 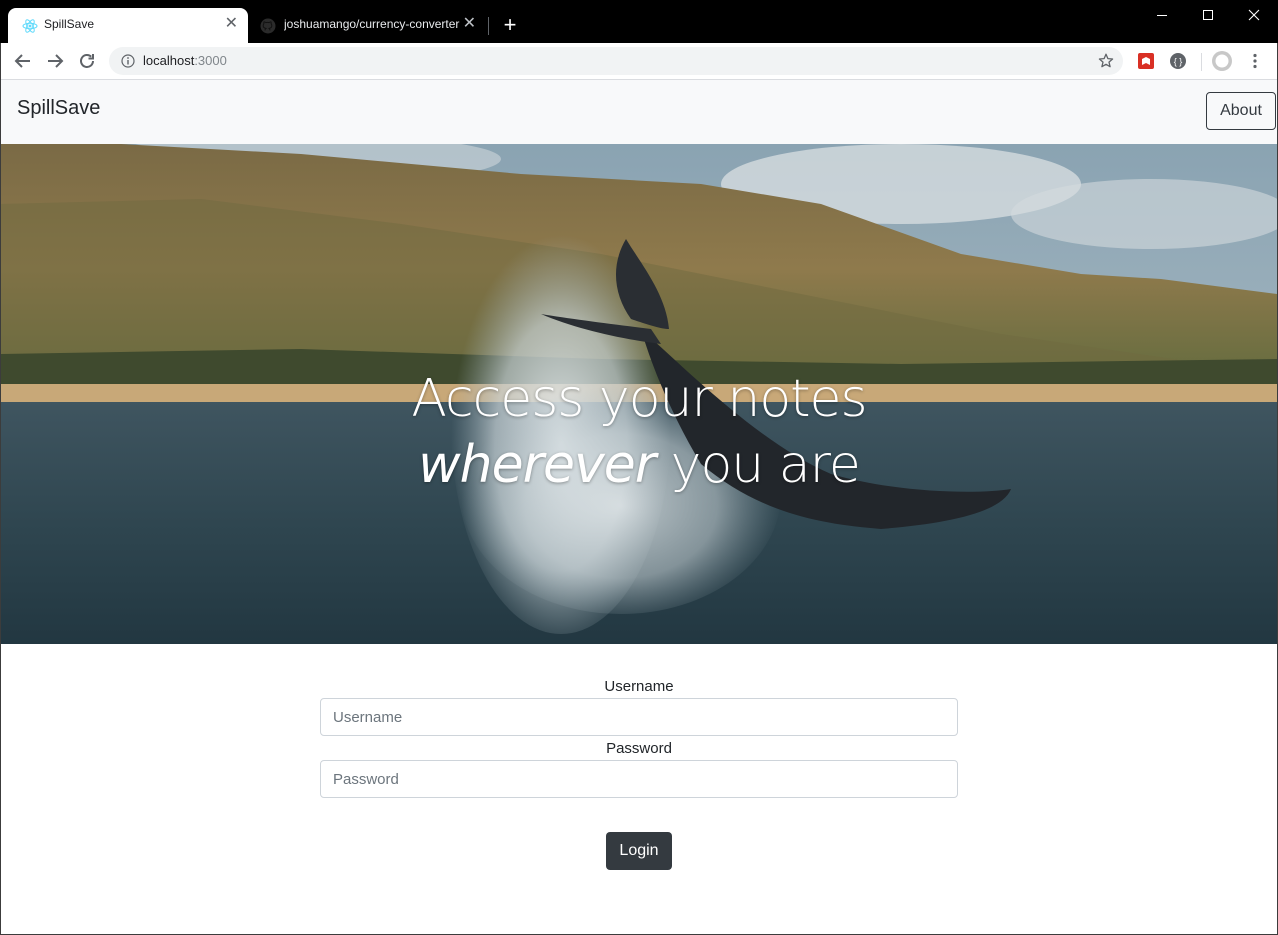 I want to click on profile-avatar-icon, so click(x=1222, y=61).